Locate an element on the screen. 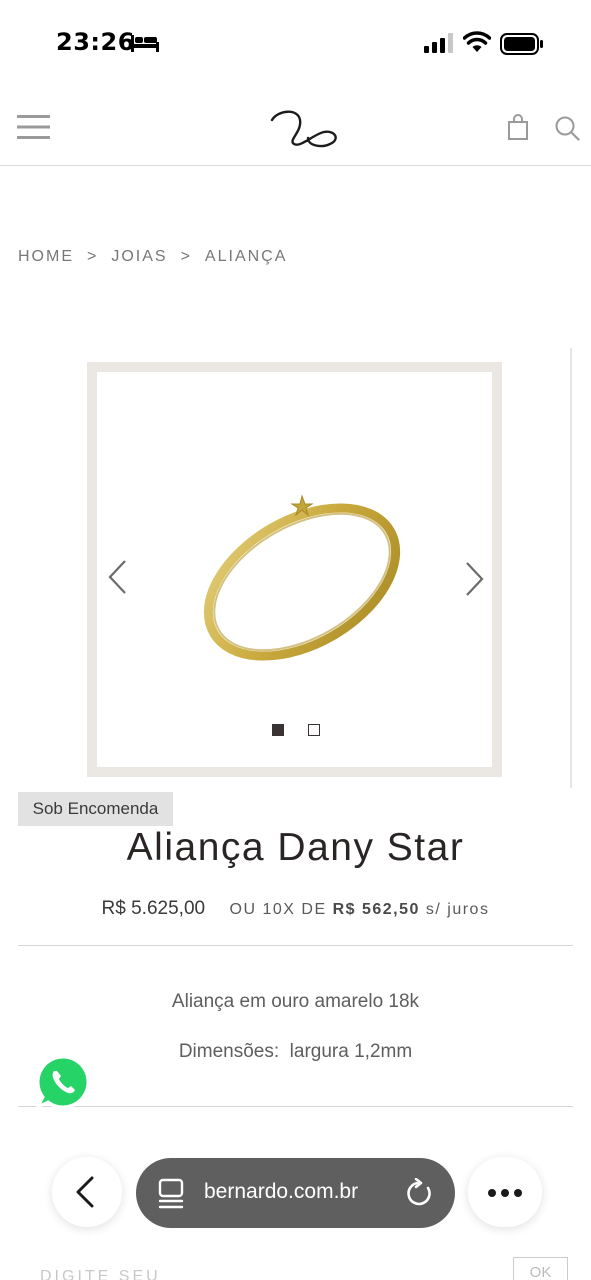 This screenshot has width=591, height=1280. cellular-signal-icon is located at coordinates (438, 43).